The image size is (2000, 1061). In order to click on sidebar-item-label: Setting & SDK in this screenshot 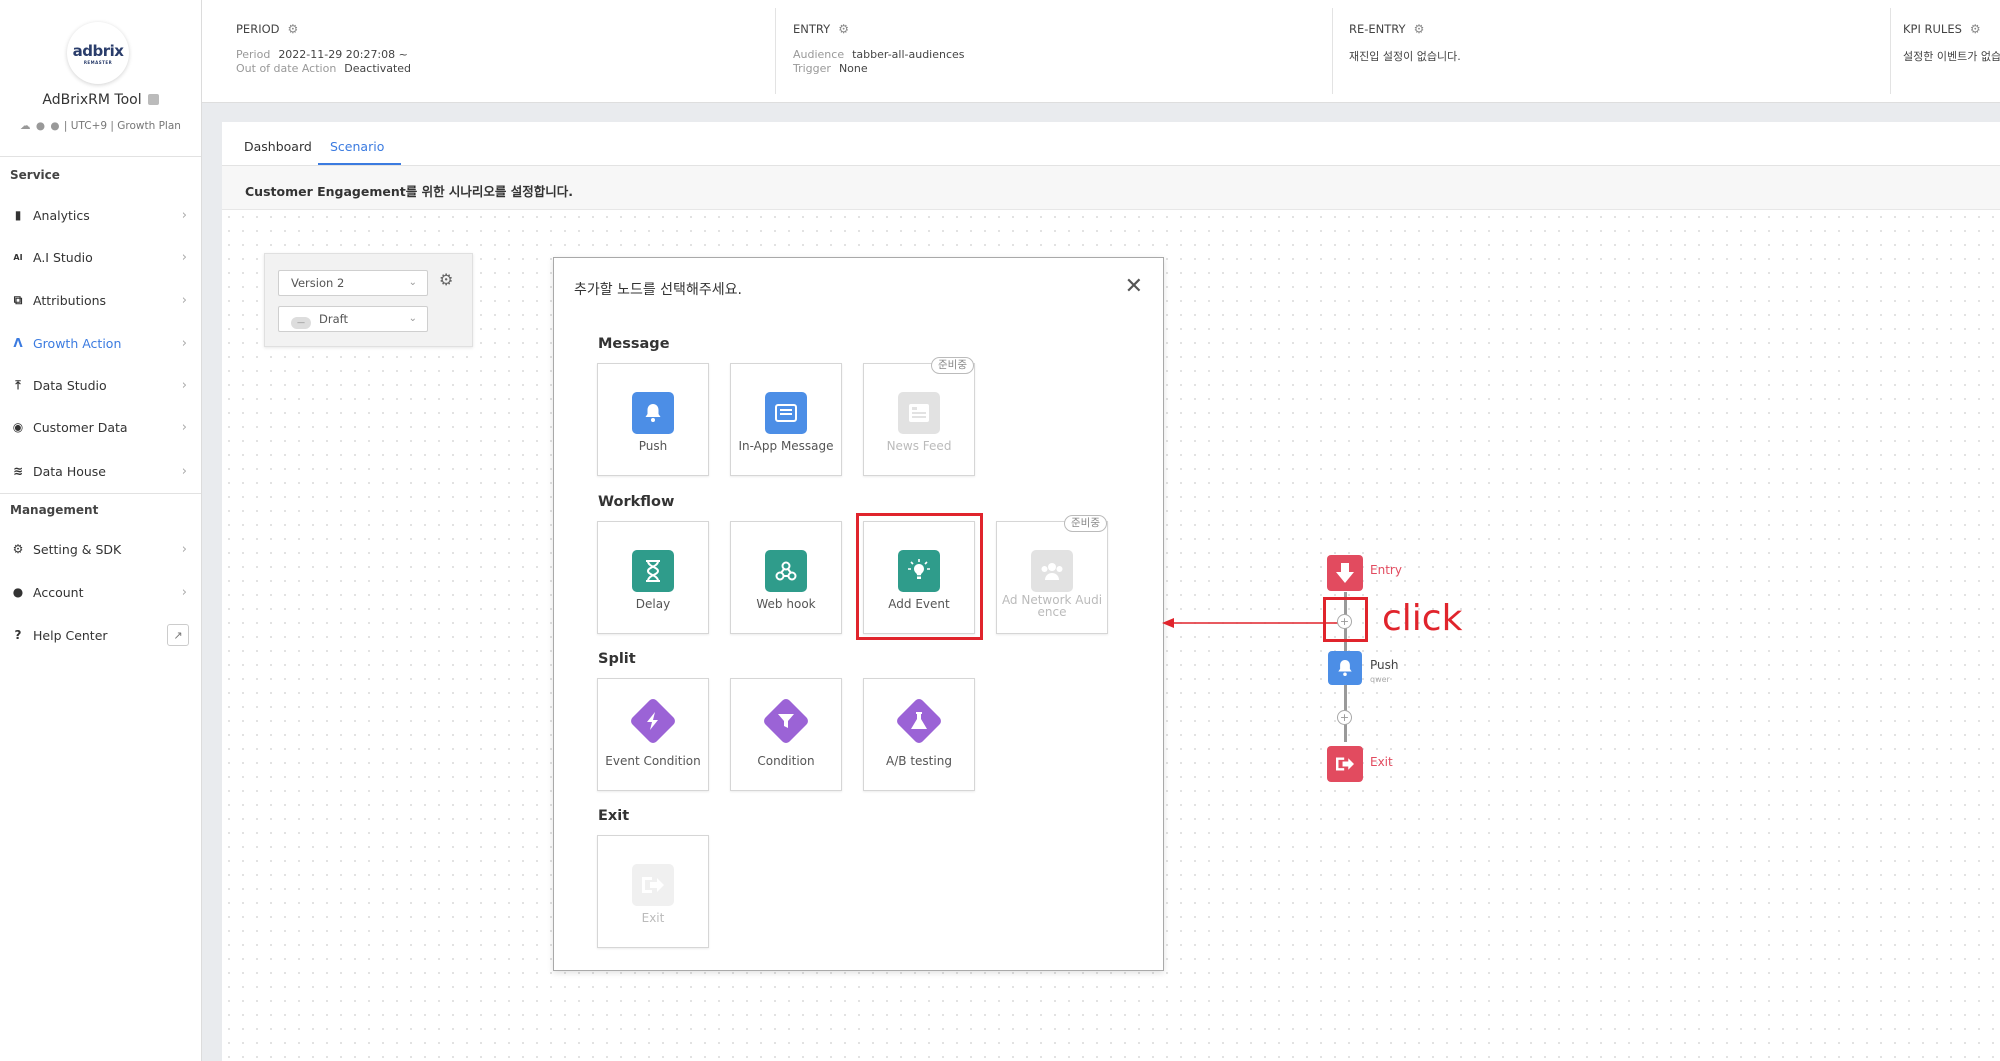, I will do `click(77, 549)`.